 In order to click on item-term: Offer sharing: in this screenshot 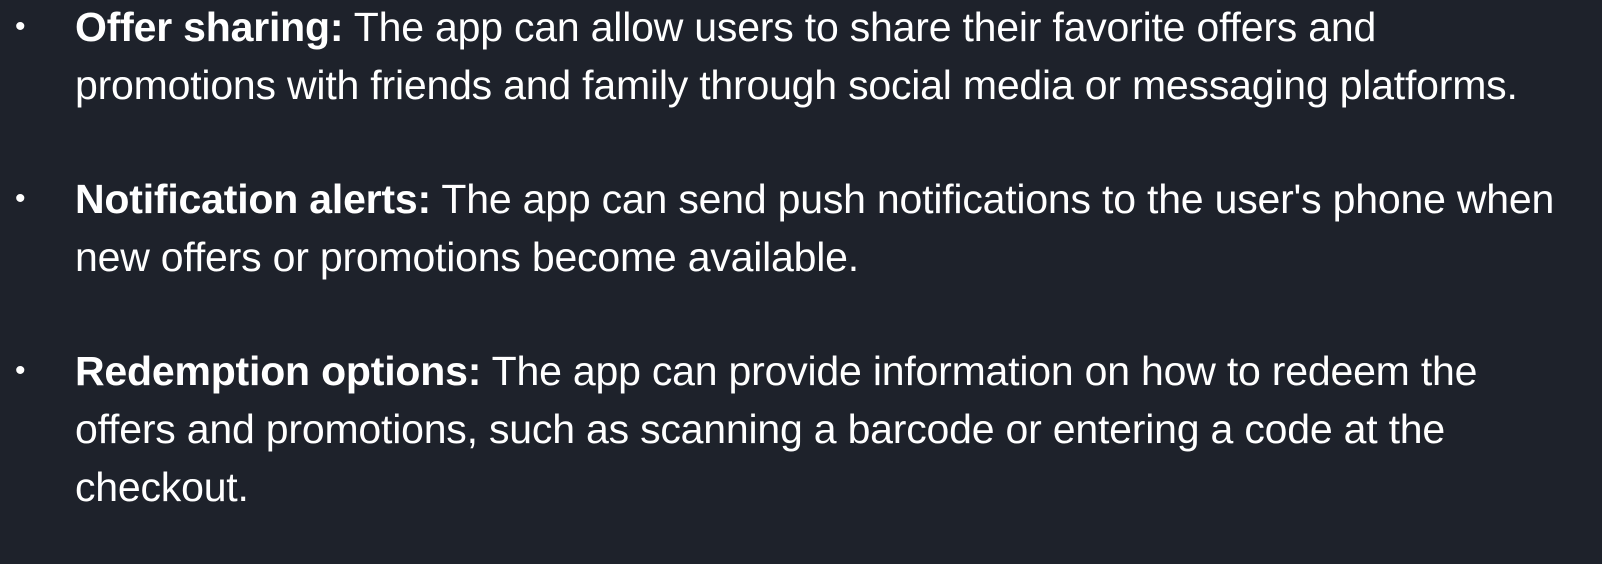, I will do `click(209, 27)`.